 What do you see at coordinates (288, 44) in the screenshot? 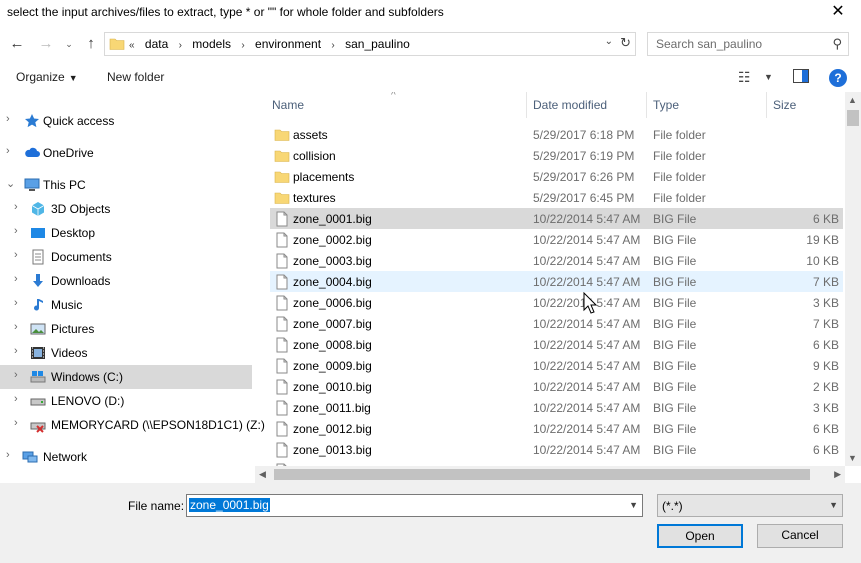
I see `breadcrumb-item-environment: environment` at bounding box center [288, 44].